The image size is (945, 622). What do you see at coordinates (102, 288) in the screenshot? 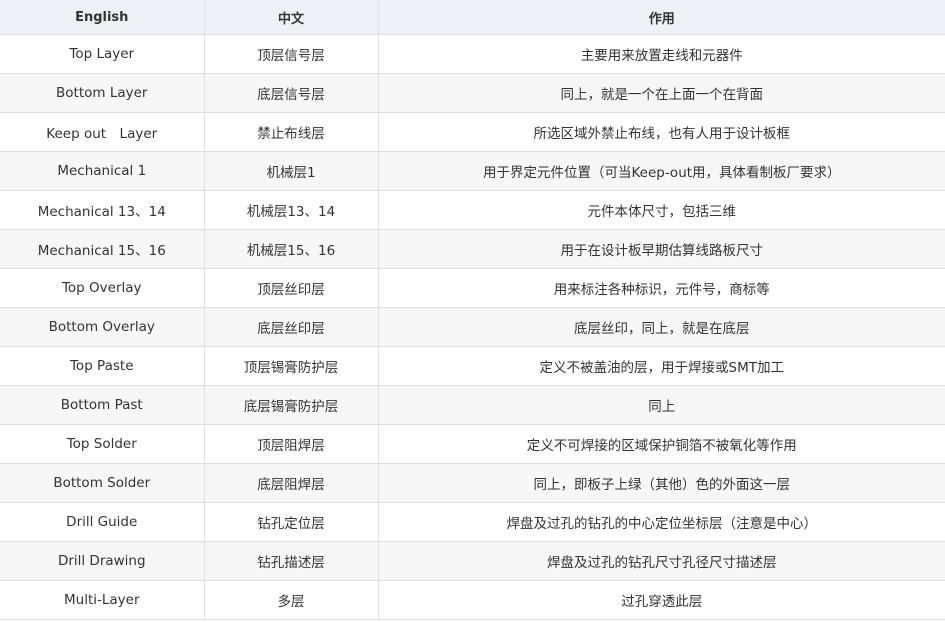
I see `cell-english: Top Overlay` at bounding box center [102, 288].